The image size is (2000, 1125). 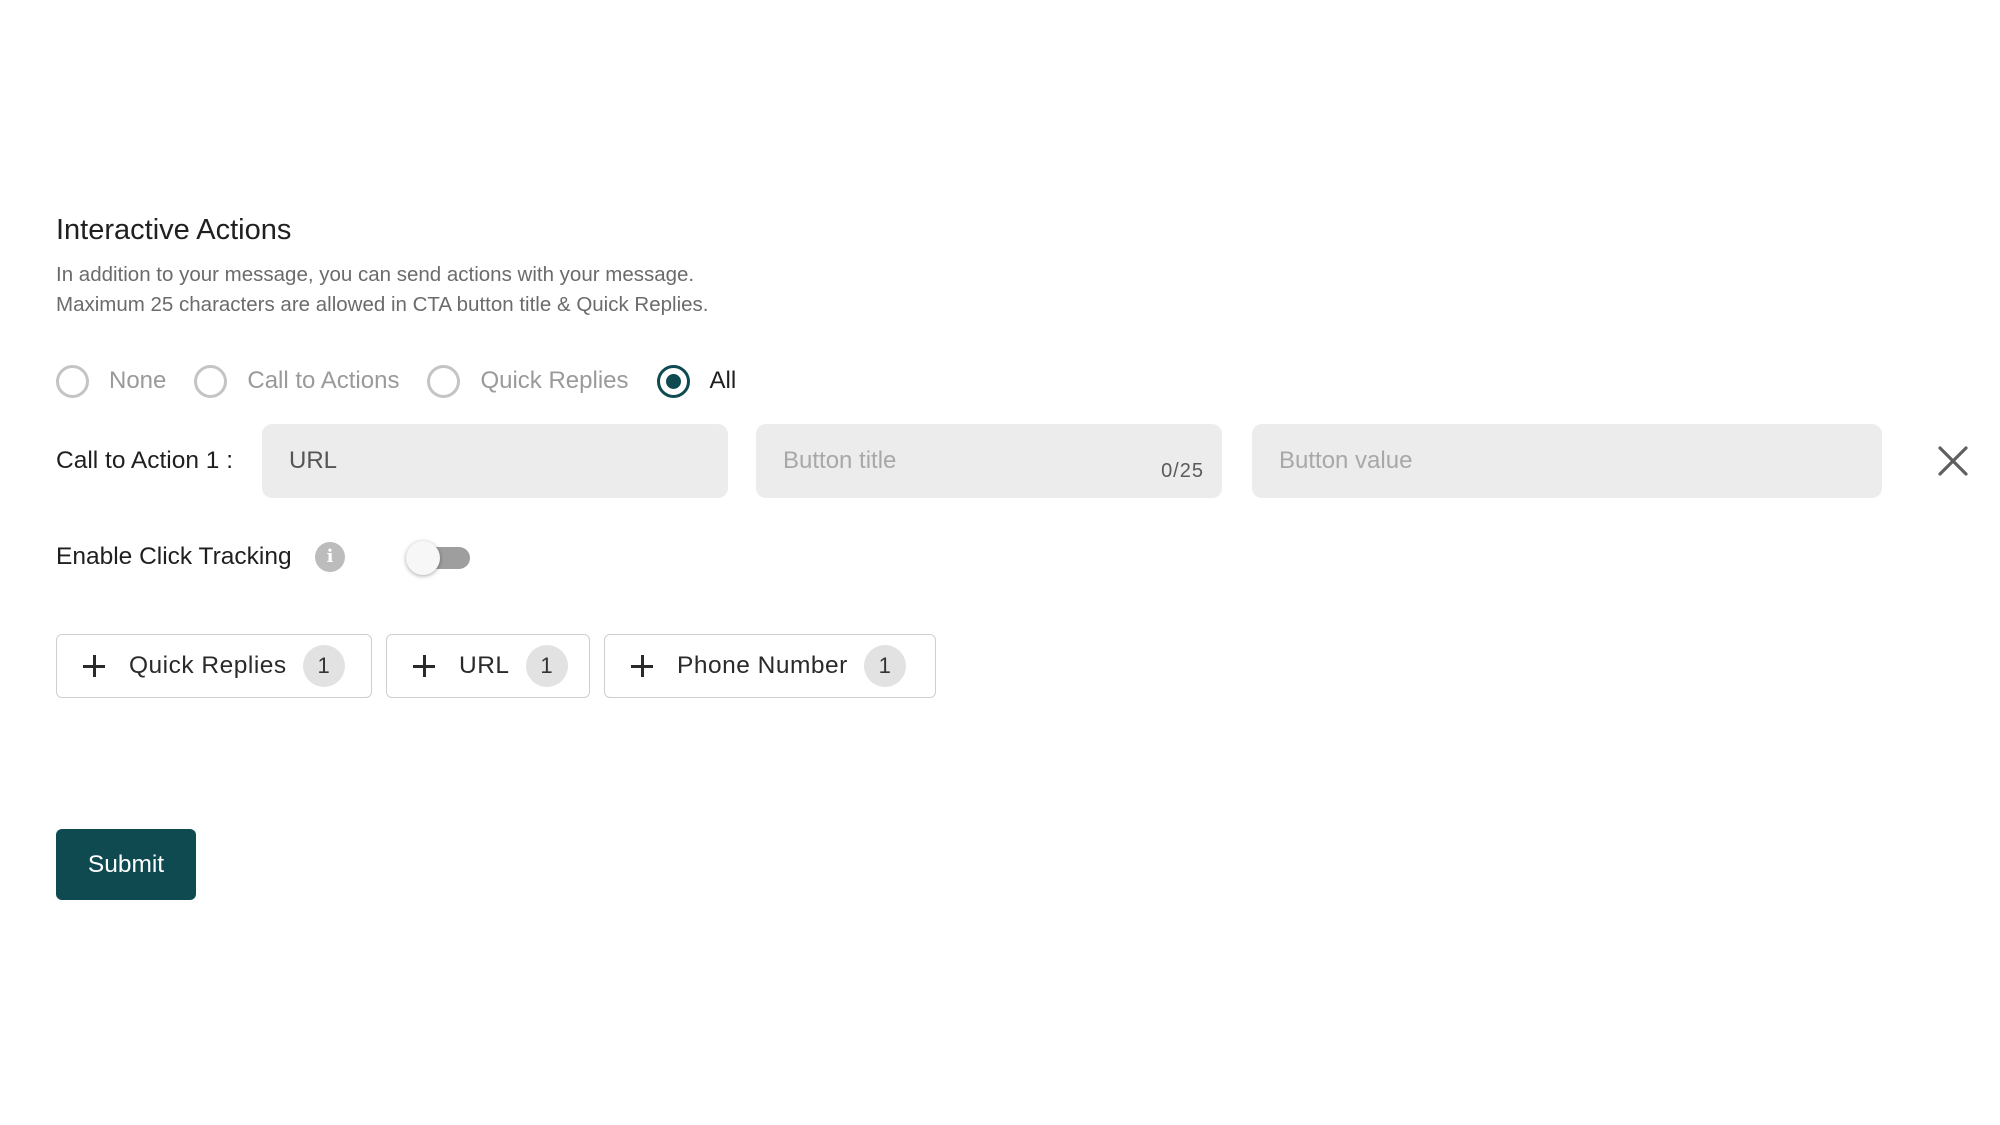 I want to click on radio-none: None, so click(x=111, y=381).